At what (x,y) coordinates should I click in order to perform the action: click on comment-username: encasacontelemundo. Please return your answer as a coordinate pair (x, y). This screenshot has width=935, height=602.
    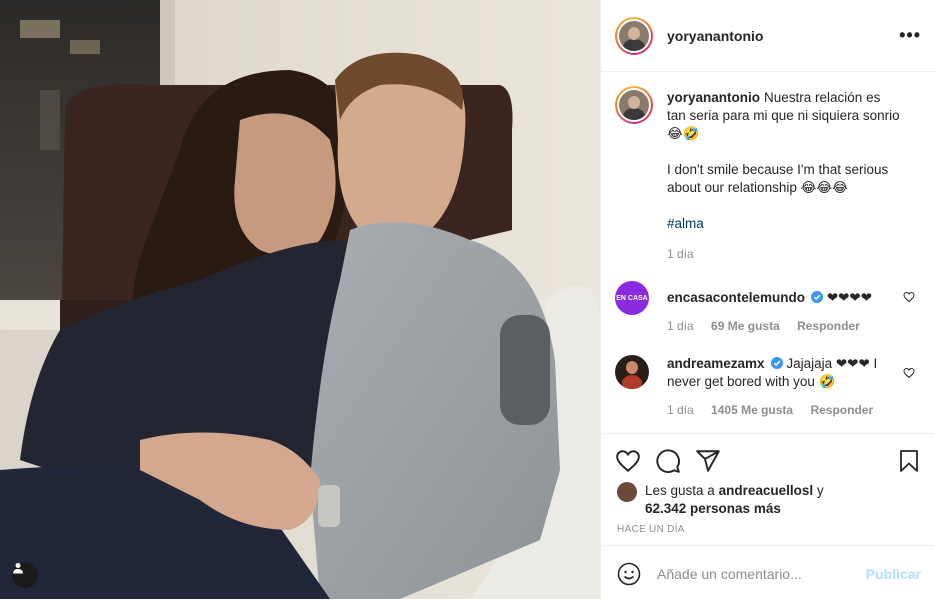
    Looking at the image, I should click on (736, 297).